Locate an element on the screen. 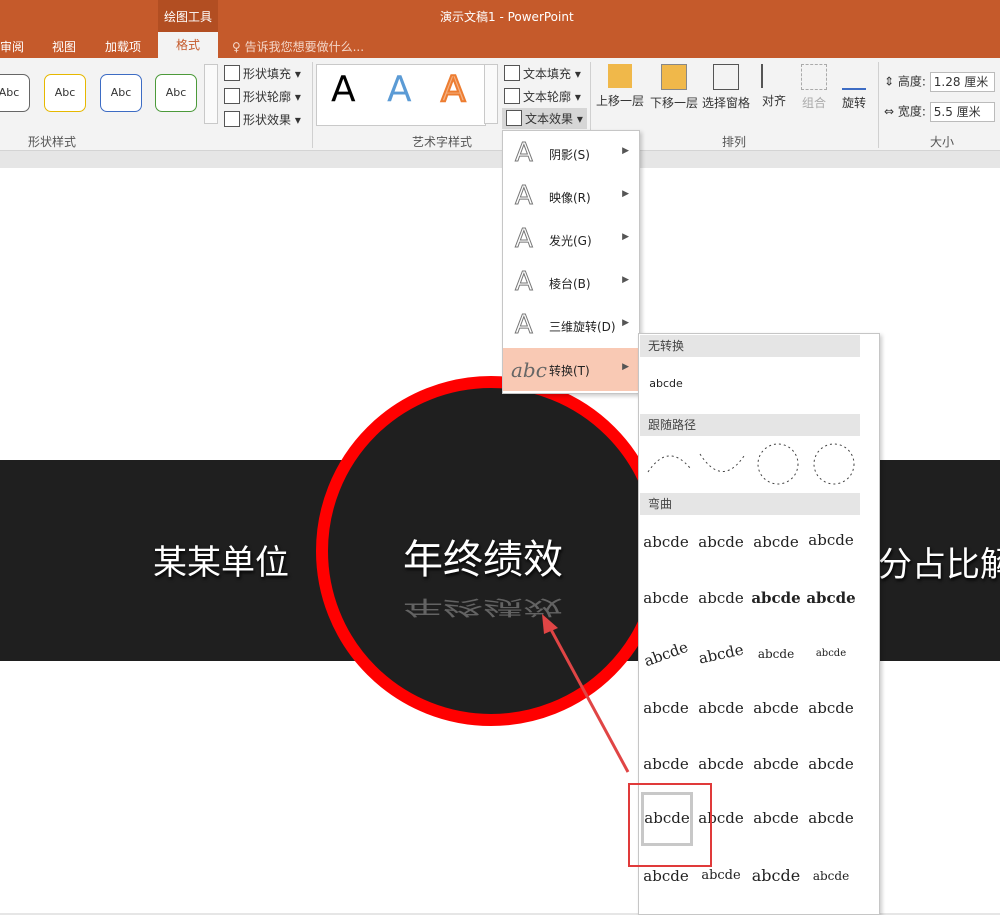 This screenshot has width=1000, height=915. wordart-preset-black: A is located at coordinates (343, 89).